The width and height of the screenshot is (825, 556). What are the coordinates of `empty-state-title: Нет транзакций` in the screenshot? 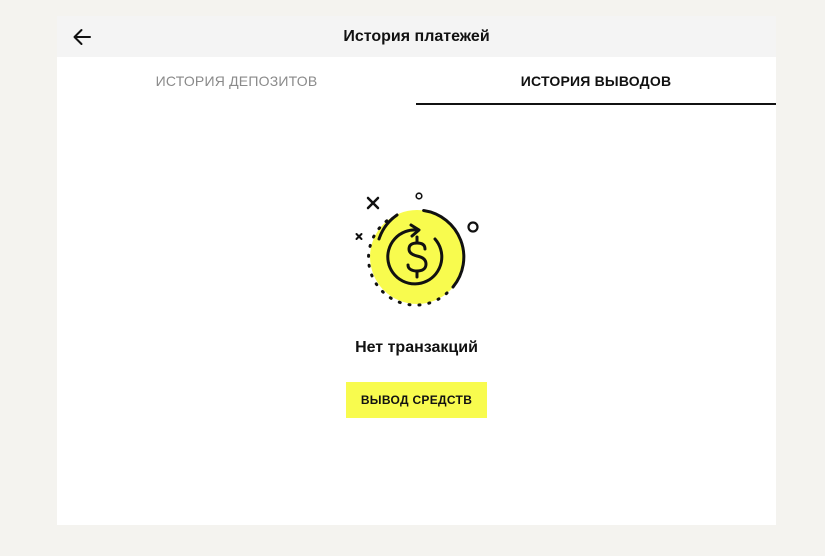 It's located at (416, 347).